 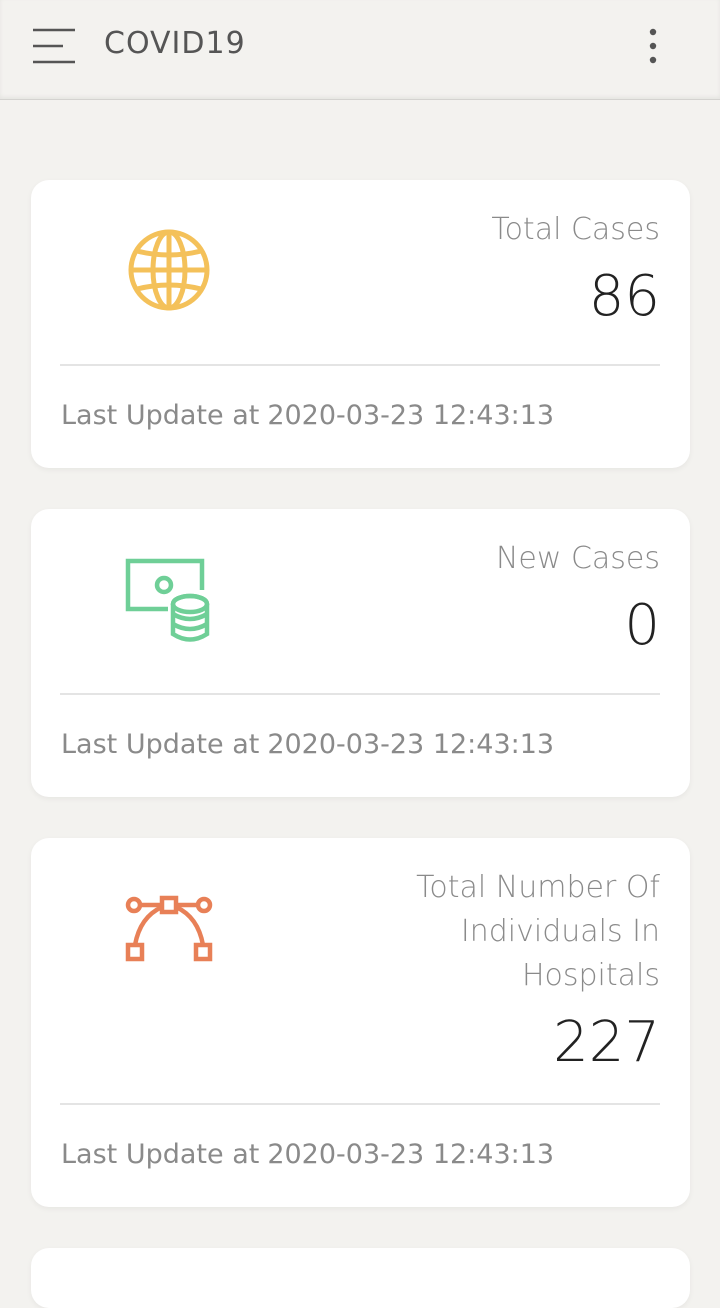 I want to click on money-stack-icon, so click(x=169, y=599).